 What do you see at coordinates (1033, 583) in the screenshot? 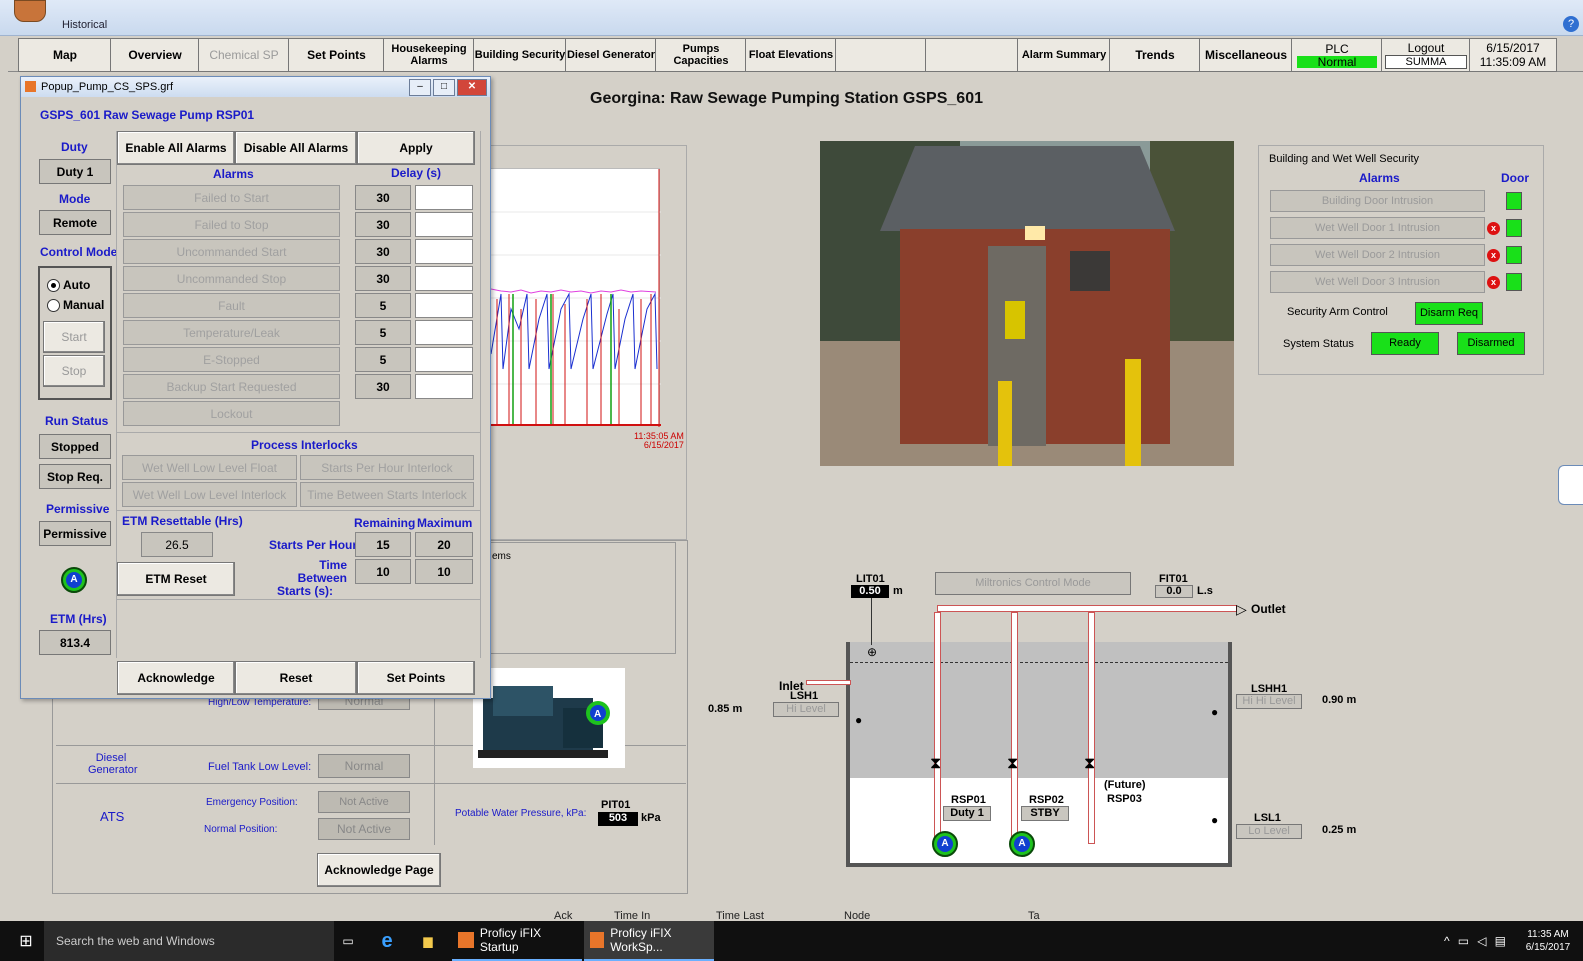
I see `miltronics-control-mode: Miltronics Control Mode` at bounding box center [1033, 583].